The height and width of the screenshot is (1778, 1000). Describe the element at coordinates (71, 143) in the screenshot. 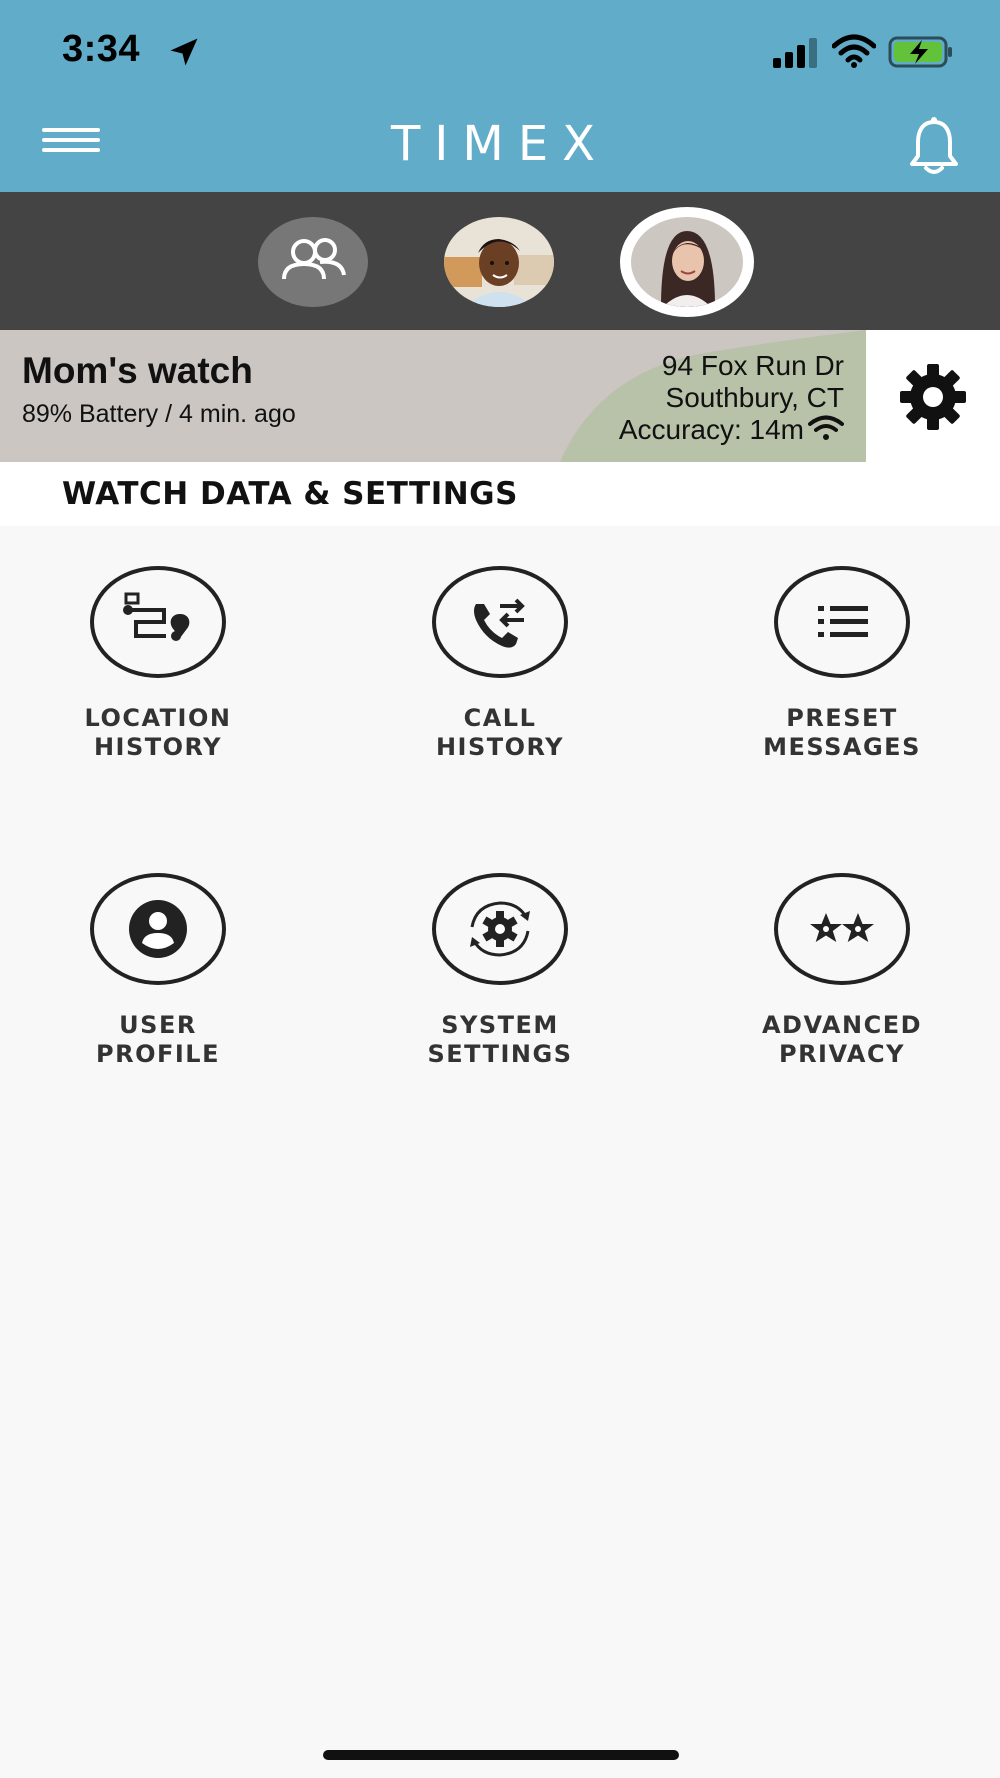

I see `hamburger-menu-button` at that location.